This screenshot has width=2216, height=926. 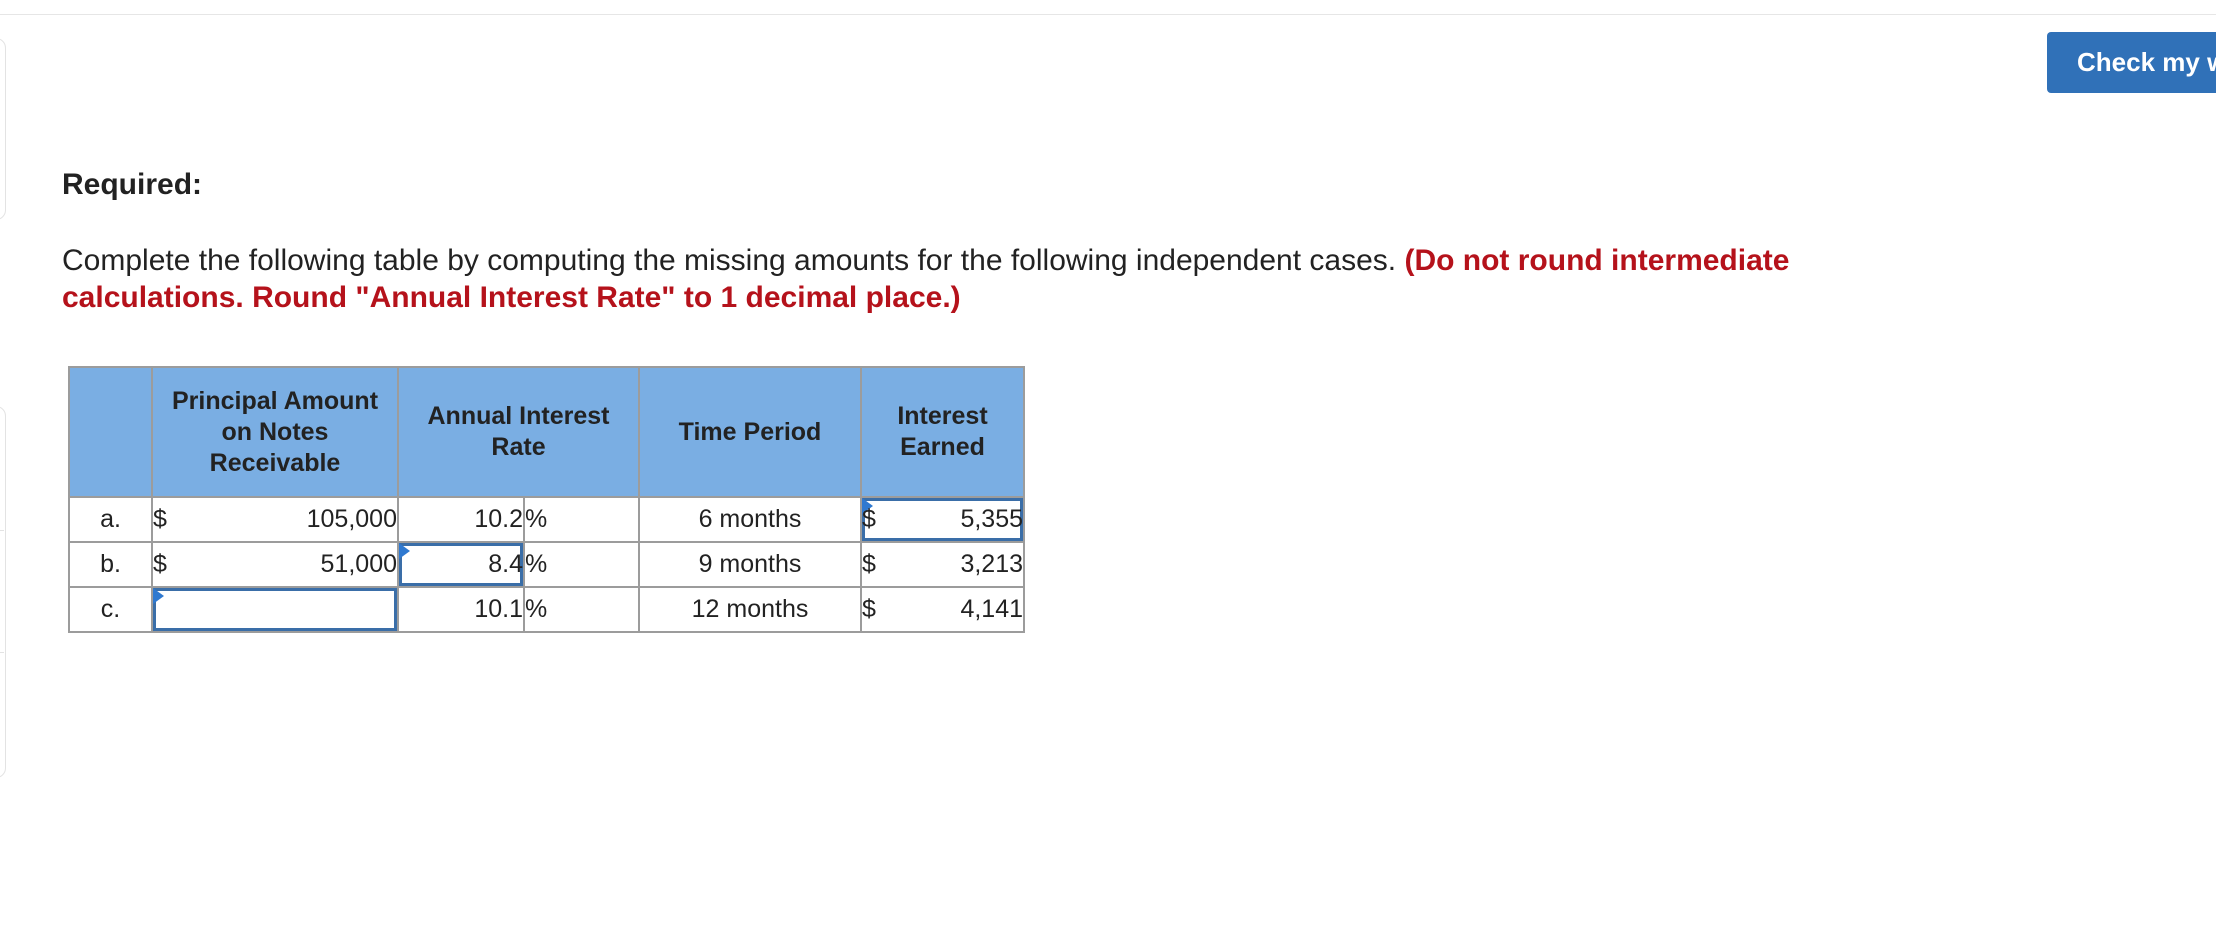 I want to click on interest-input: 5,355, so click(x=967, y=519).